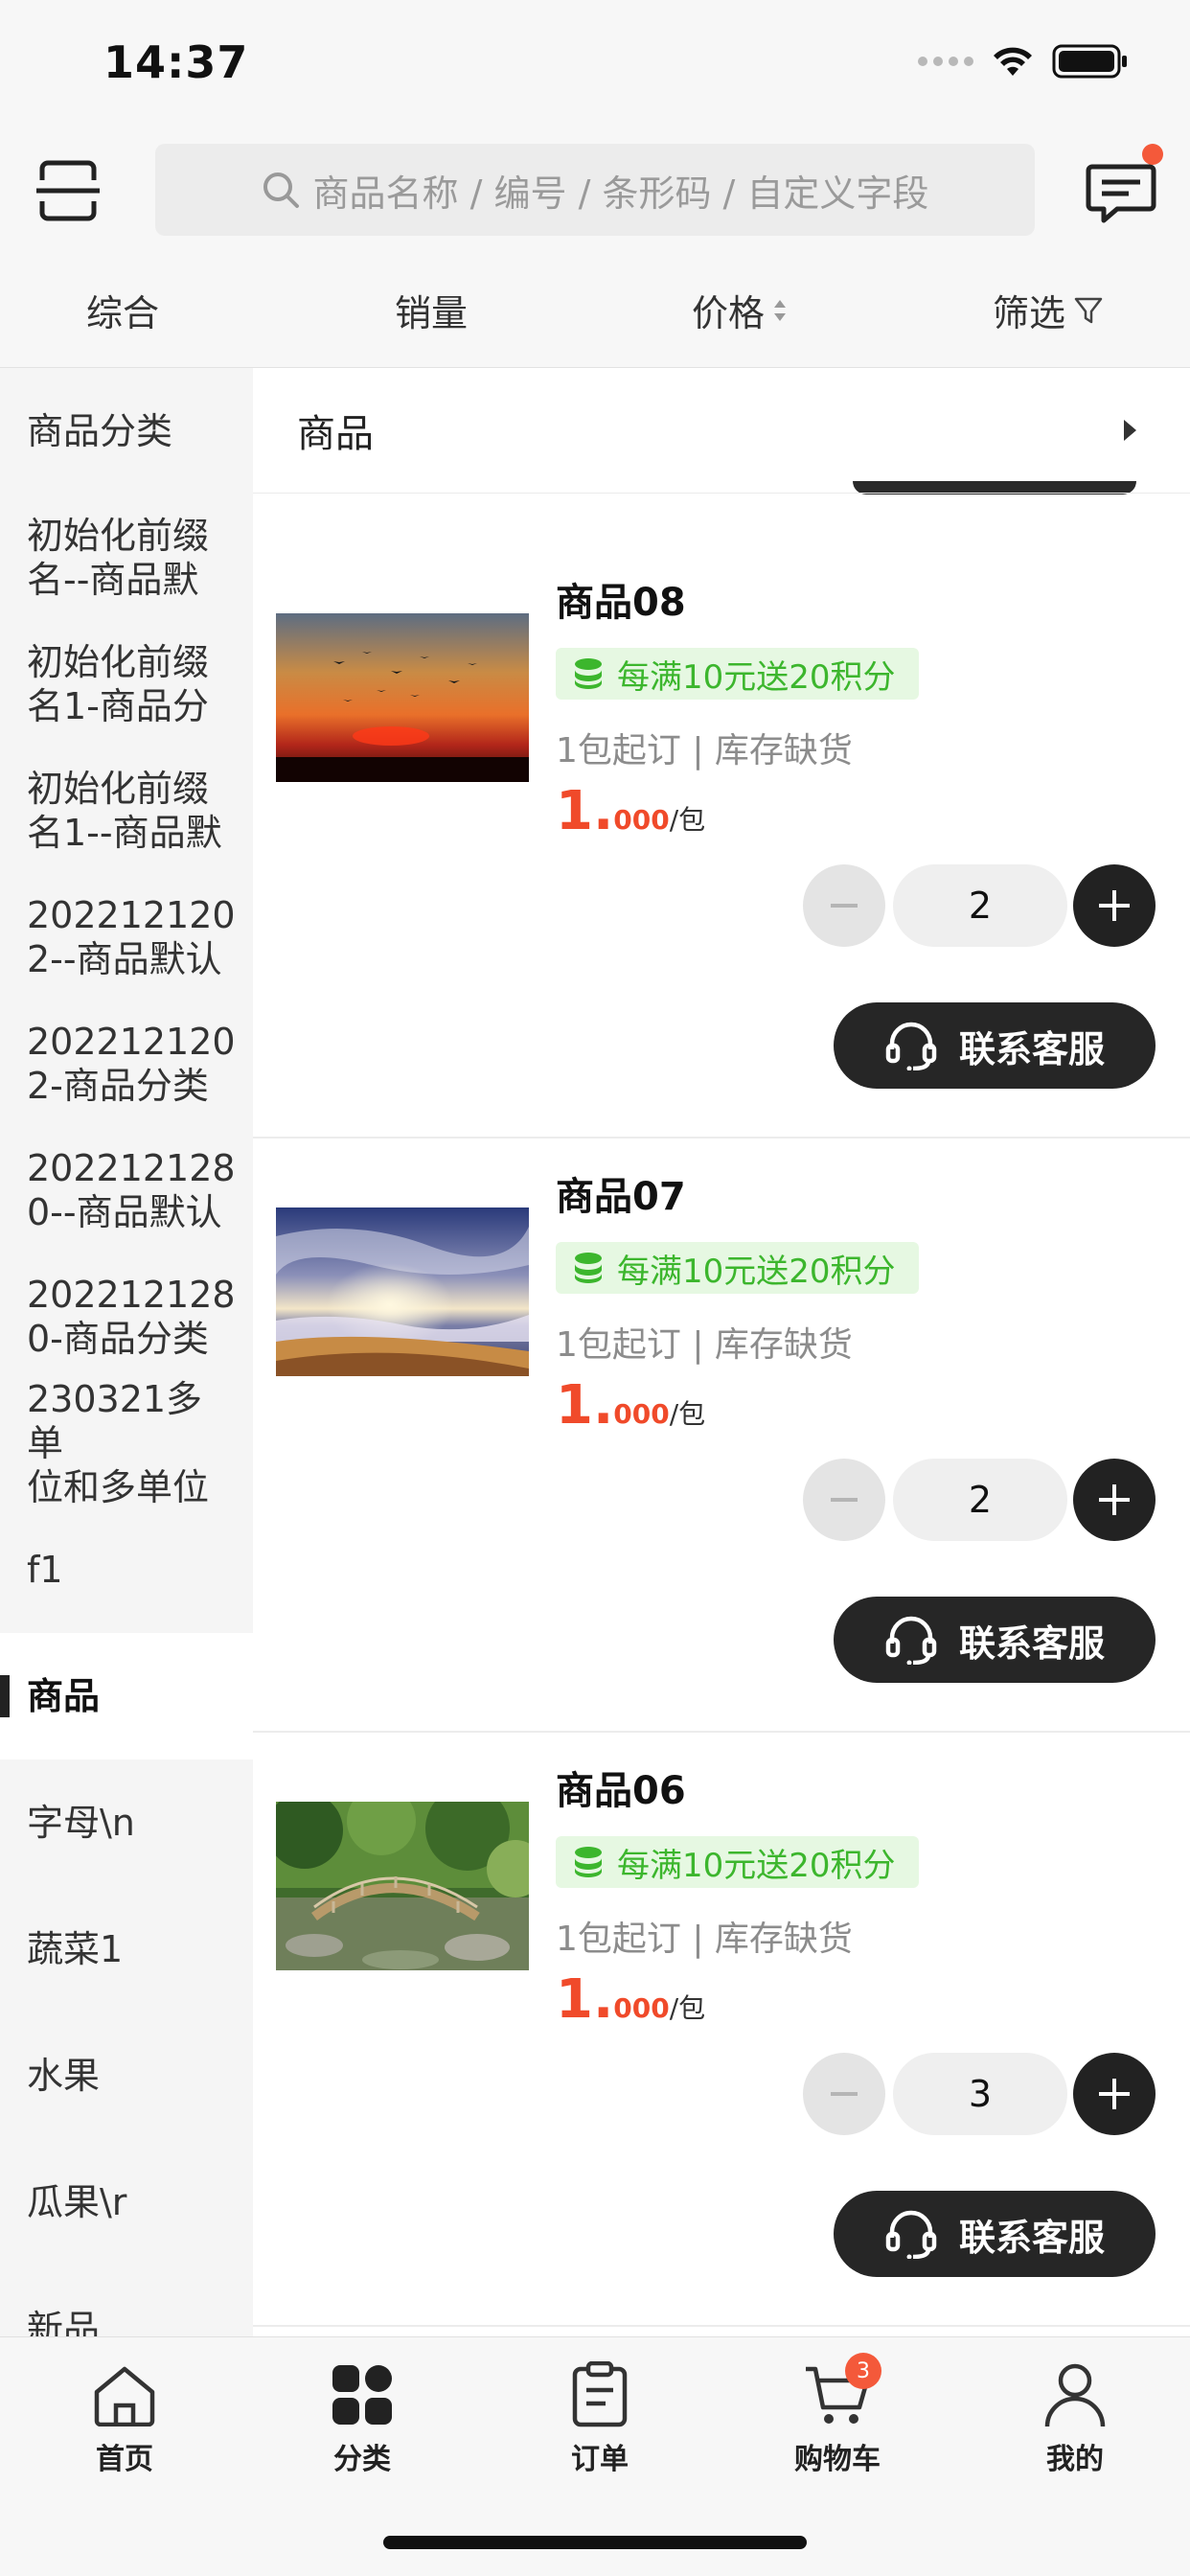 The height and width of the screenshot is (2576, 1190). I want to click on tab-category: 分类, so click(363, 2417).